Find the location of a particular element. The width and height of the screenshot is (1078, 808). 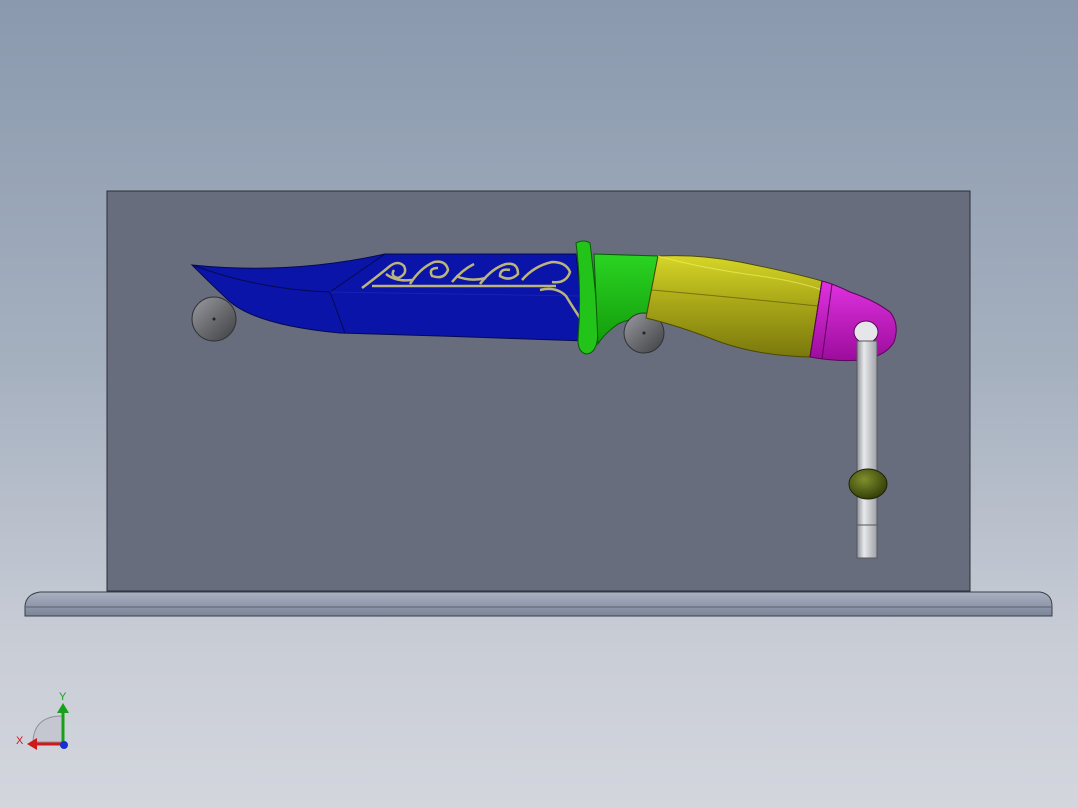

triad-y-label: Y is located at coordinates (63, 697).